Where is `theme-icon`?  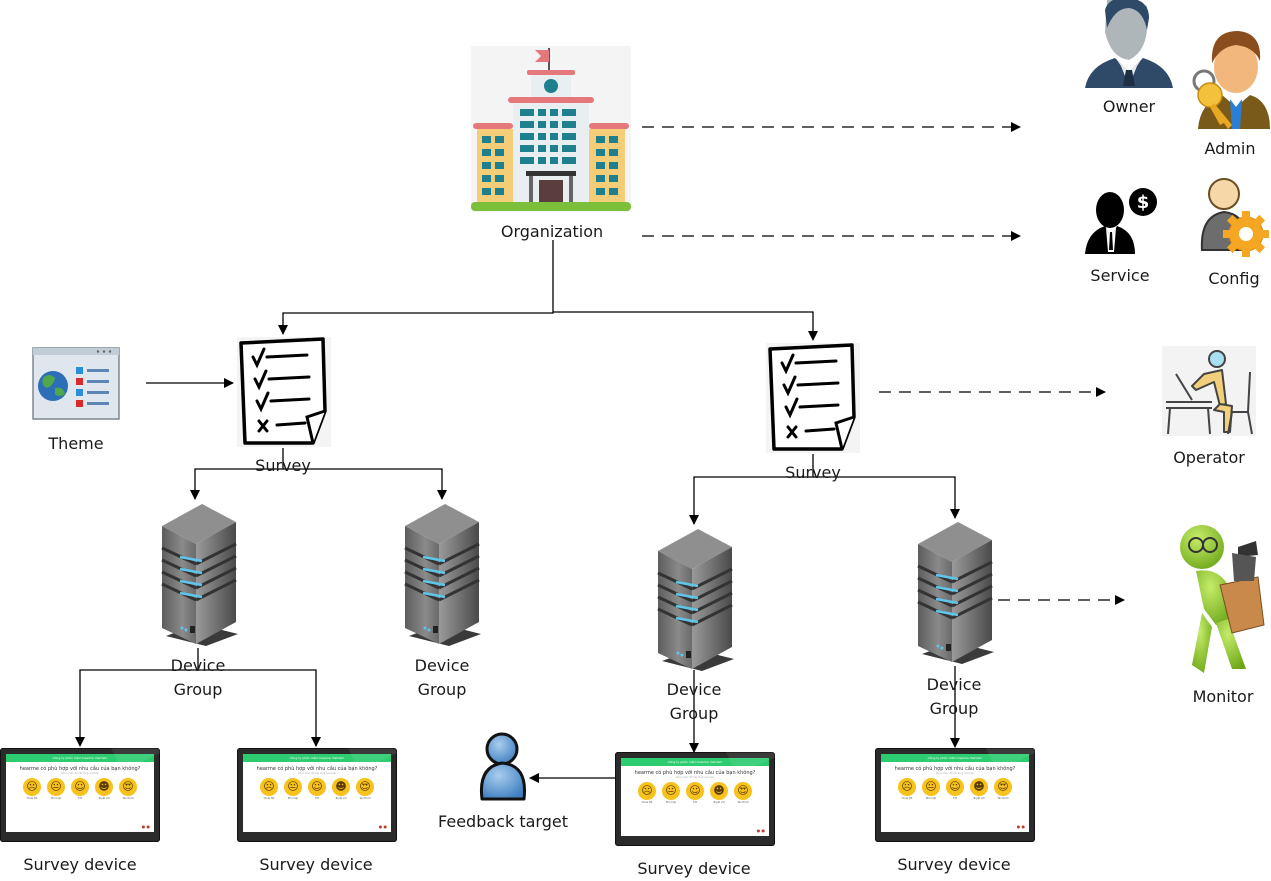
theme-icon is located at coordinates (76, 383).